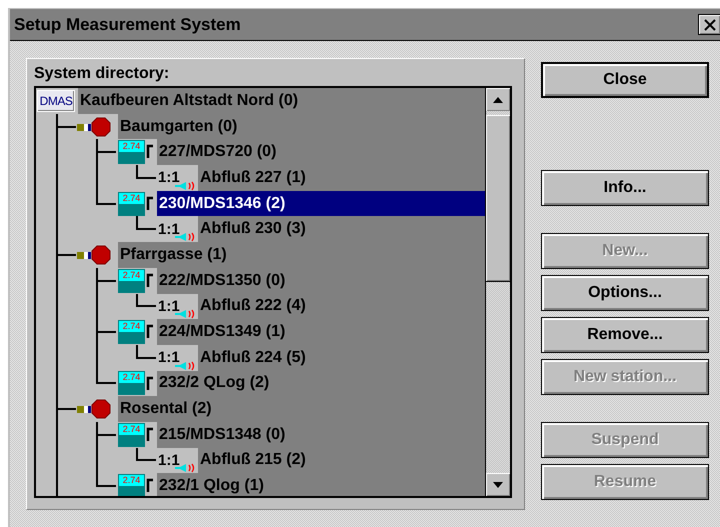 The width and height of the screenshot is (720, 527). I want to click on up-arrow-icon, so click(498, 99).